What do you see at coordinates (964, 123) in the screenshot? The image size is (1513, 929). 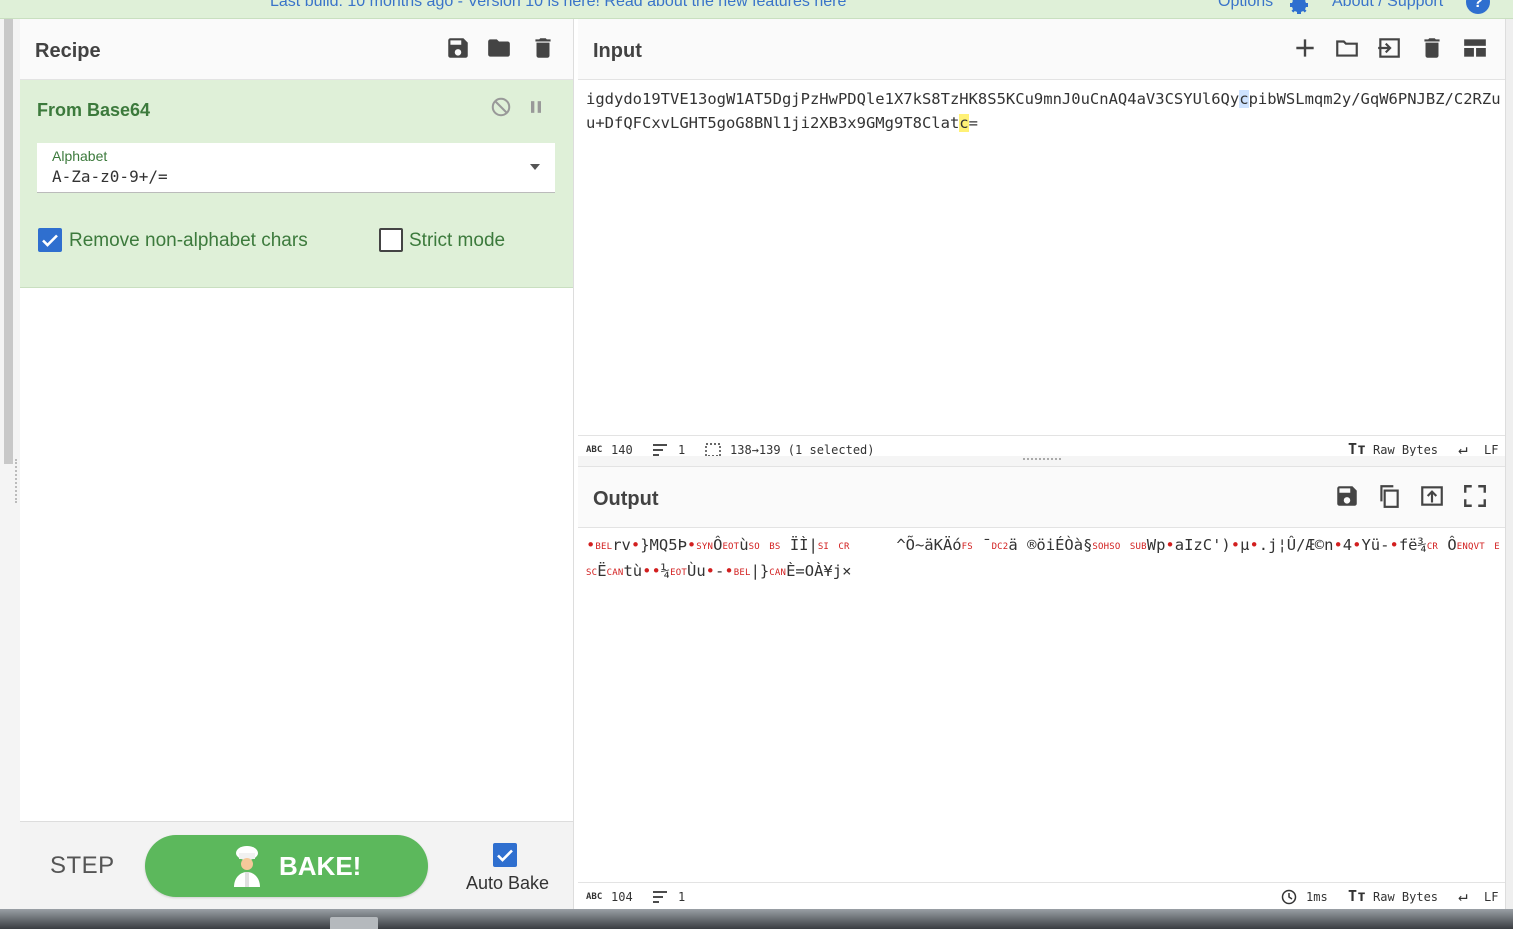 I see `input-cursor-highlight: c` at bounding box center [964, 123].